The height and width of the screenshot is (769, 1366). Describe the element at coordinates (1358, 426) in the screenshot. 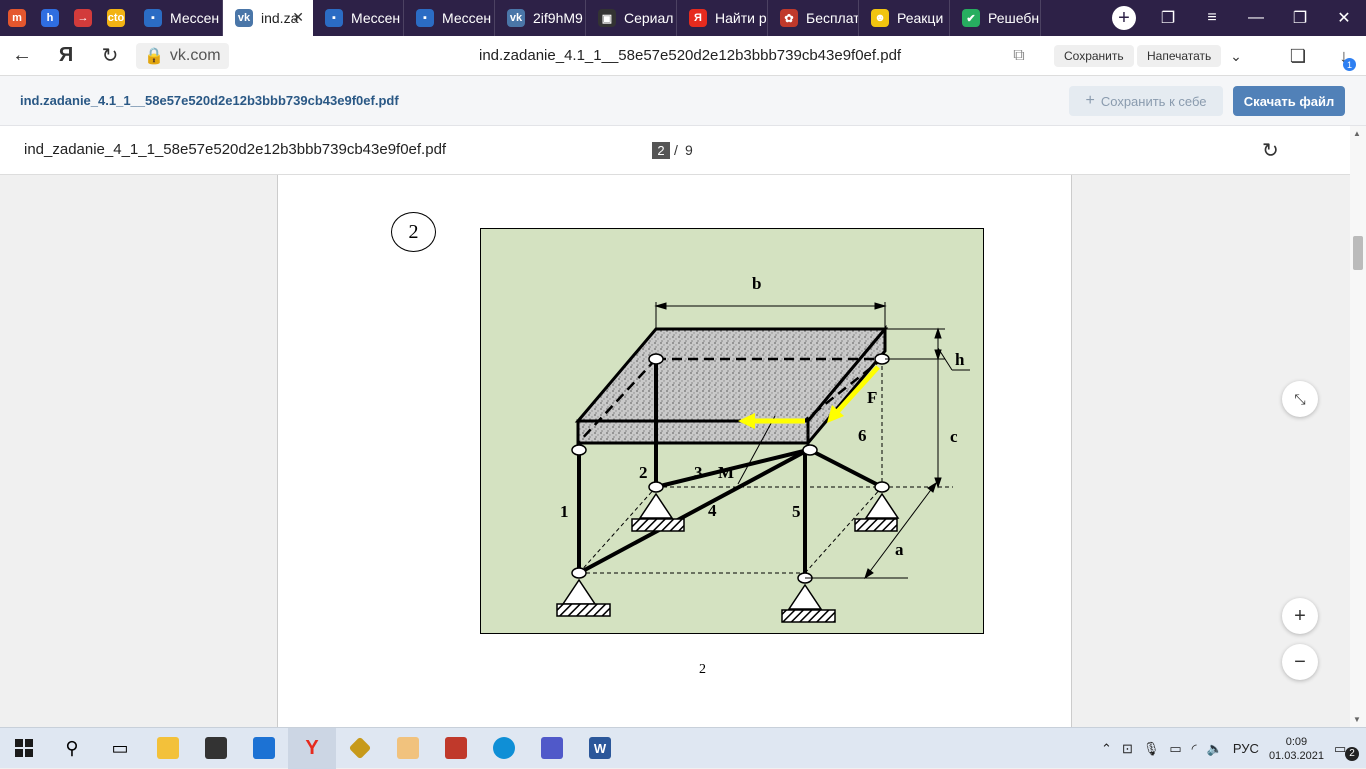

I see `vertical-scrollbar: ▲ ▼` at that location.